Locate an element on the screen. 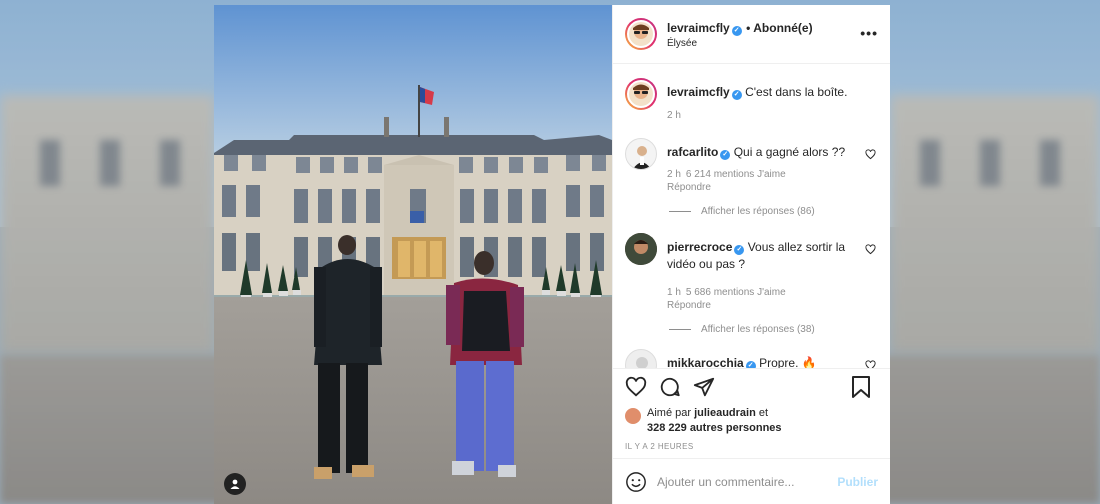 The width and height of the screenshot is (1100, 504). post-header: levraimcfly ✓ • Abonné(e) Élysée ••• is located at coordinates (751, 34).